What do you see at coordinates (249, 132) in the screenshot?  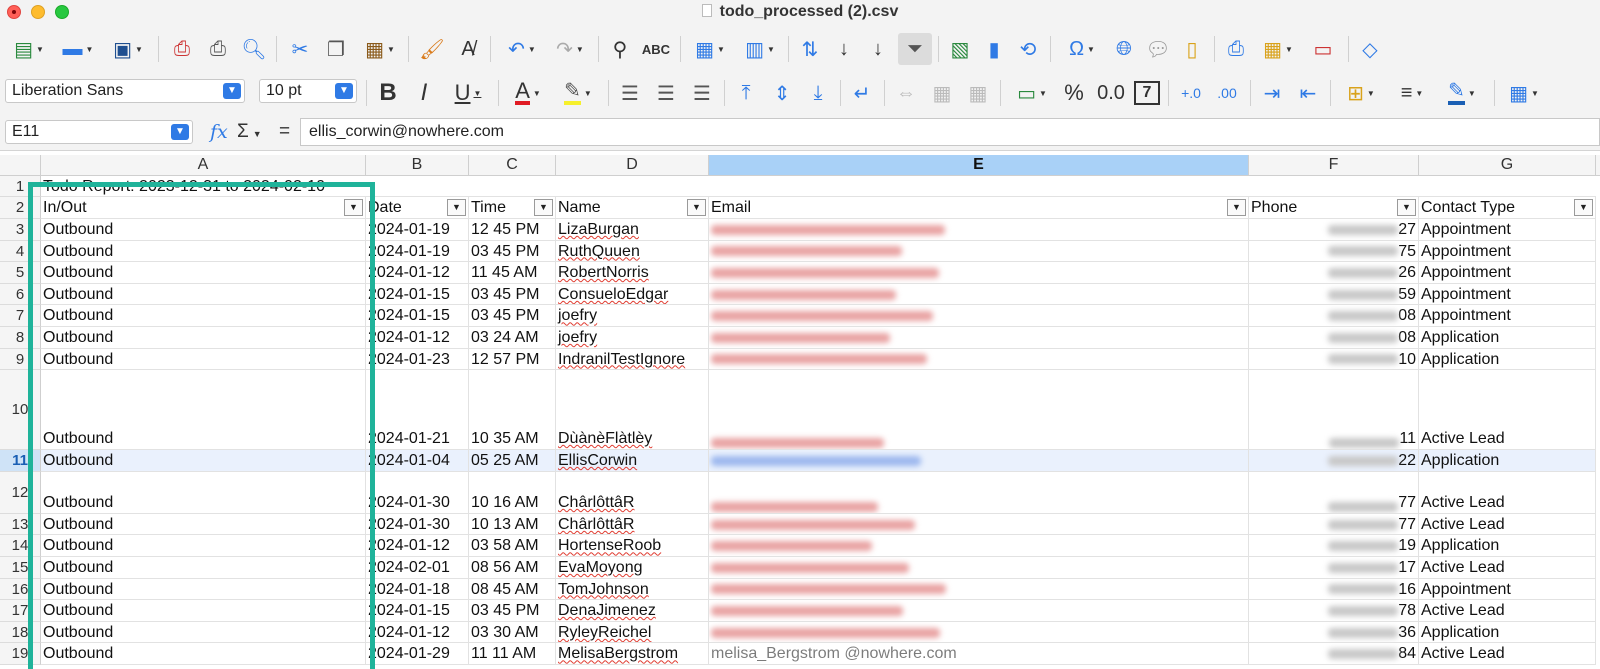 I see `sum-icon: Σ ▼` at bounding box center [249, 132].